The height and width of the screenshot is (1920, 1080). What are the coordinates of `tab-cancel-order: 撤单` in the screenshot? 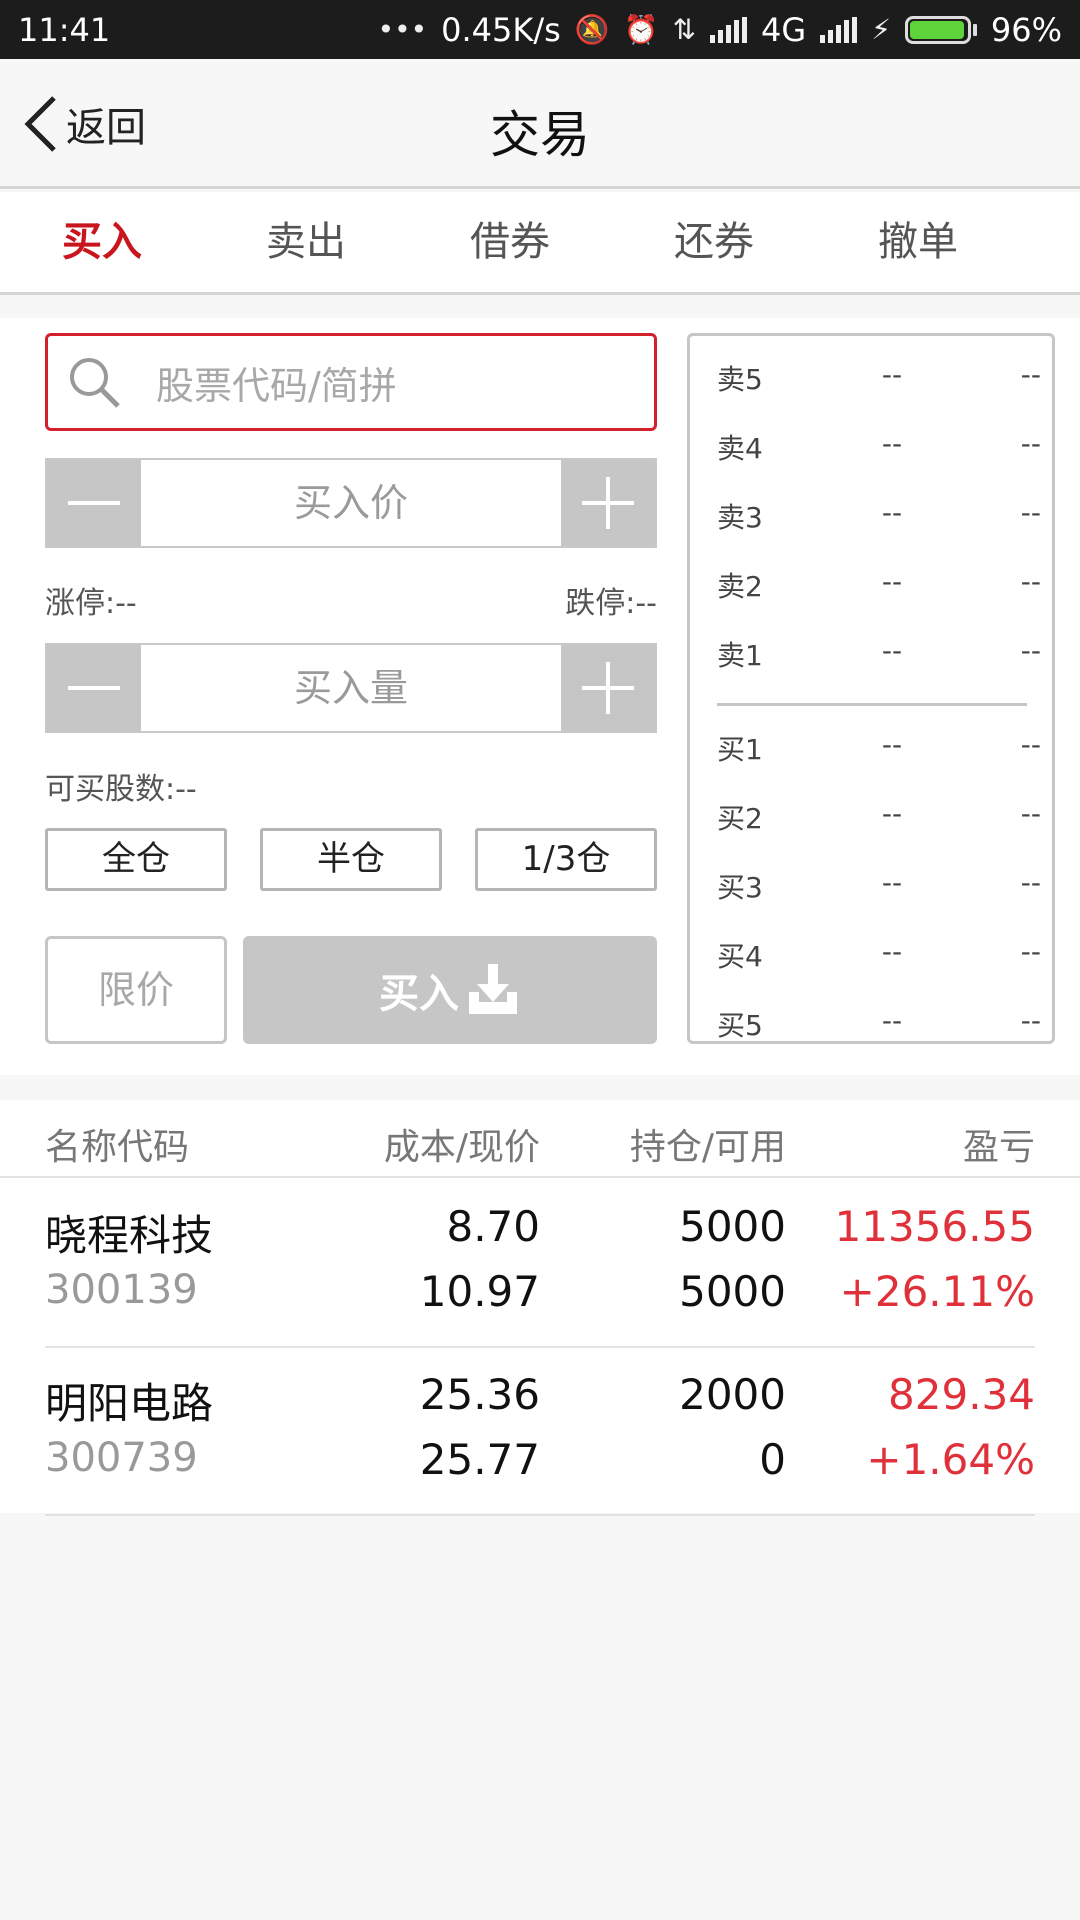 It's located at (918, 242).